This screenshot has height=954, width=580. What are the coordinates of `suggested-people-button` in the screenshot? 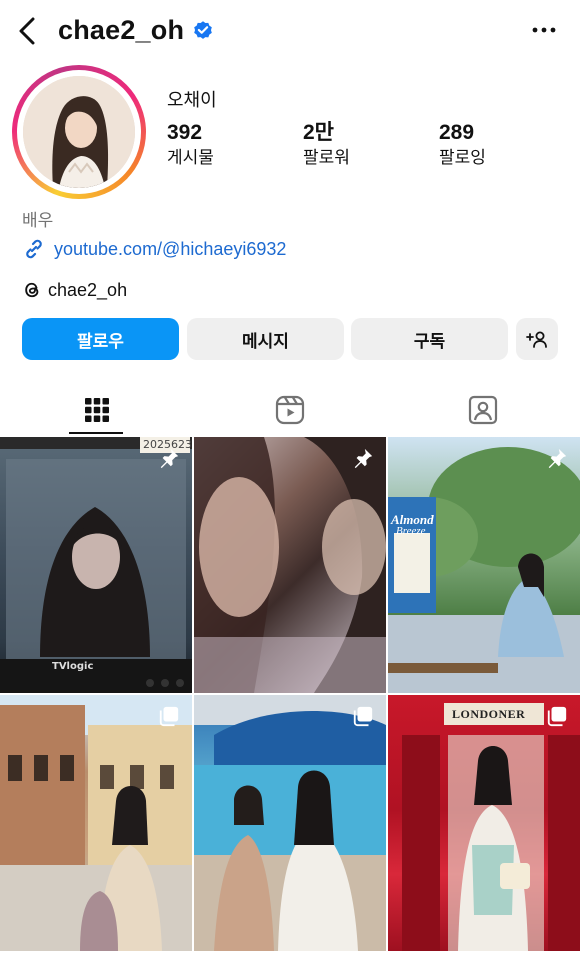 It's located at (537, 339).